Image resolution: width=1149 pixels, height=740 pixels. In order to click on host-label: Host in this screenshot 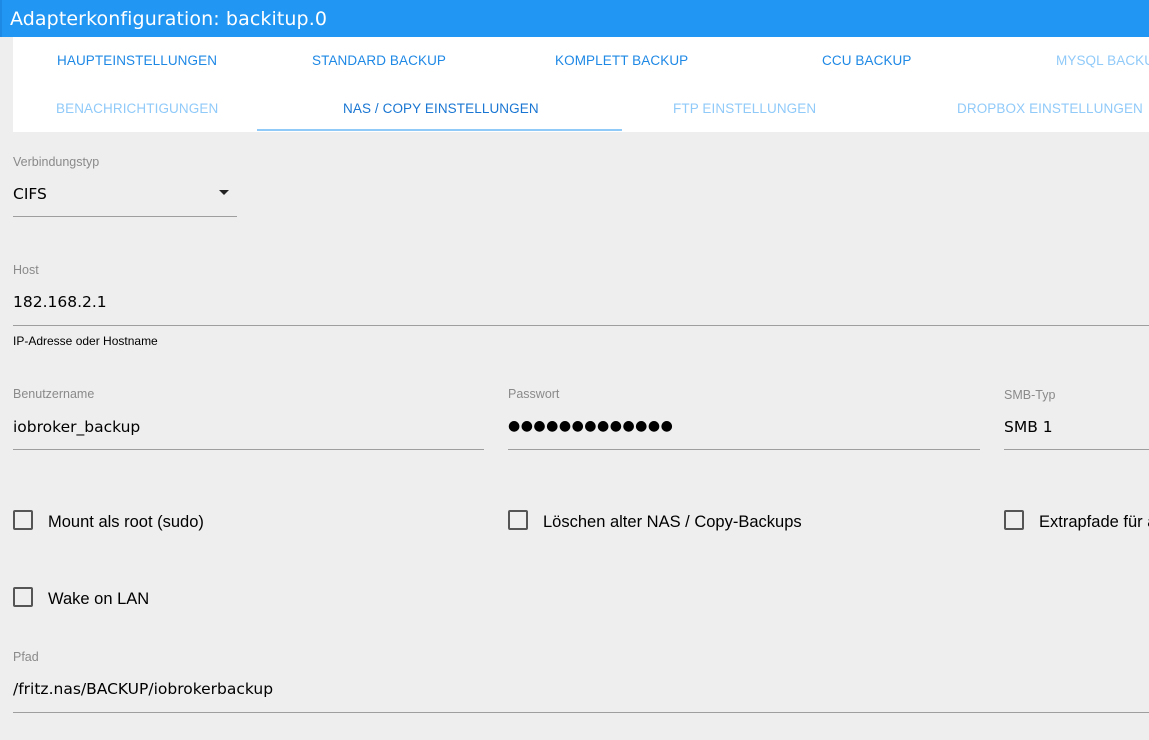, I will do `click(26, 270)`.